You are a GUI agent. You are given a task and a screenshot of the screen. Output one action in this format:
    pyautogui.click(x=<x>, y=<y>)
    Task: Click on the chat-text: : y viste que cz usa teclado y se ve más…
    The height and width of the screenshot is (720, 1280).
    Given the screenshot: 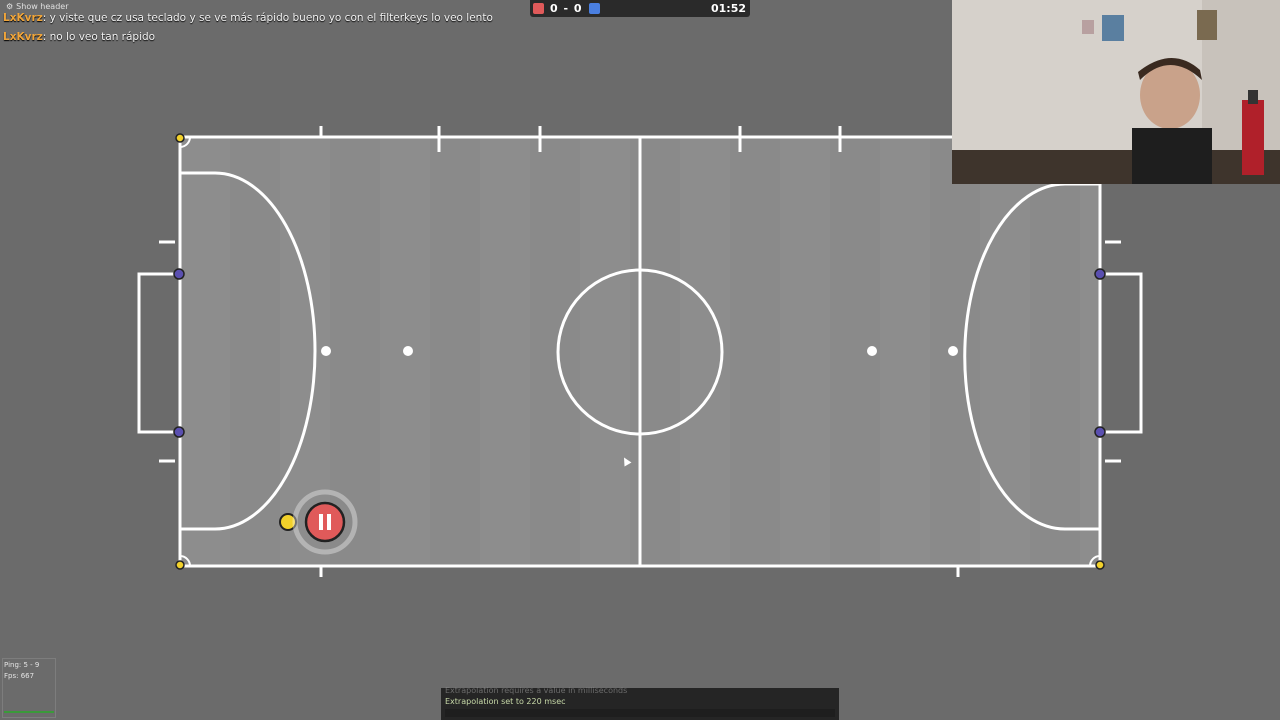 What is the action you would take?
    pyautogui.click(x=267, y=18)
    